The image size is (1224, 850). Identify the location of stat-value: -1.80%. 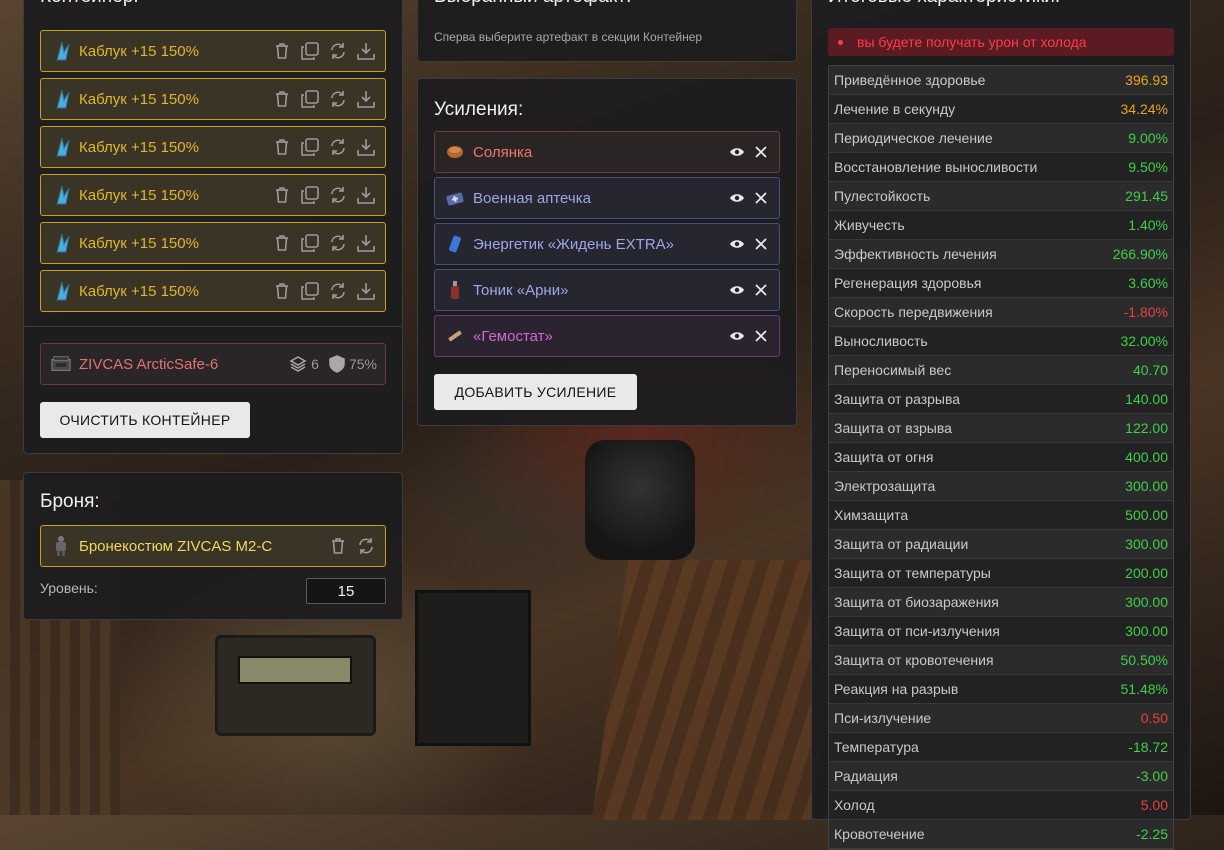
(1145, 312).